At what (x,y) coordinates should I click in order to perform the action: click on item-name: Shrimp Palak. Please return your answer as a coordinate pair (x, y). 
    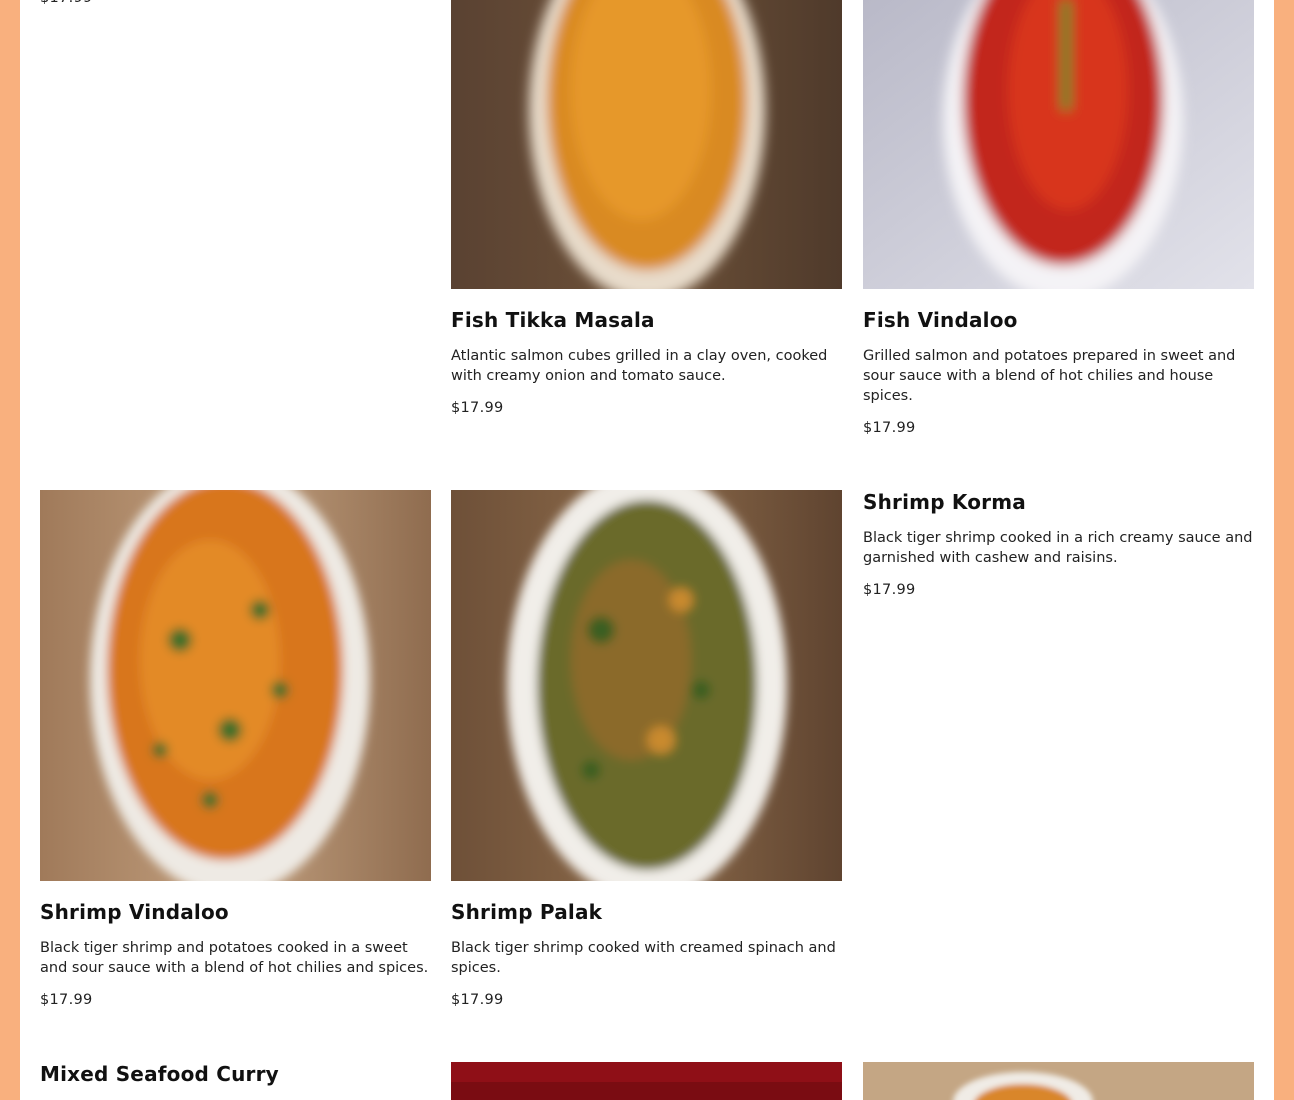
    Looking at the image, I should click on (527, 912).